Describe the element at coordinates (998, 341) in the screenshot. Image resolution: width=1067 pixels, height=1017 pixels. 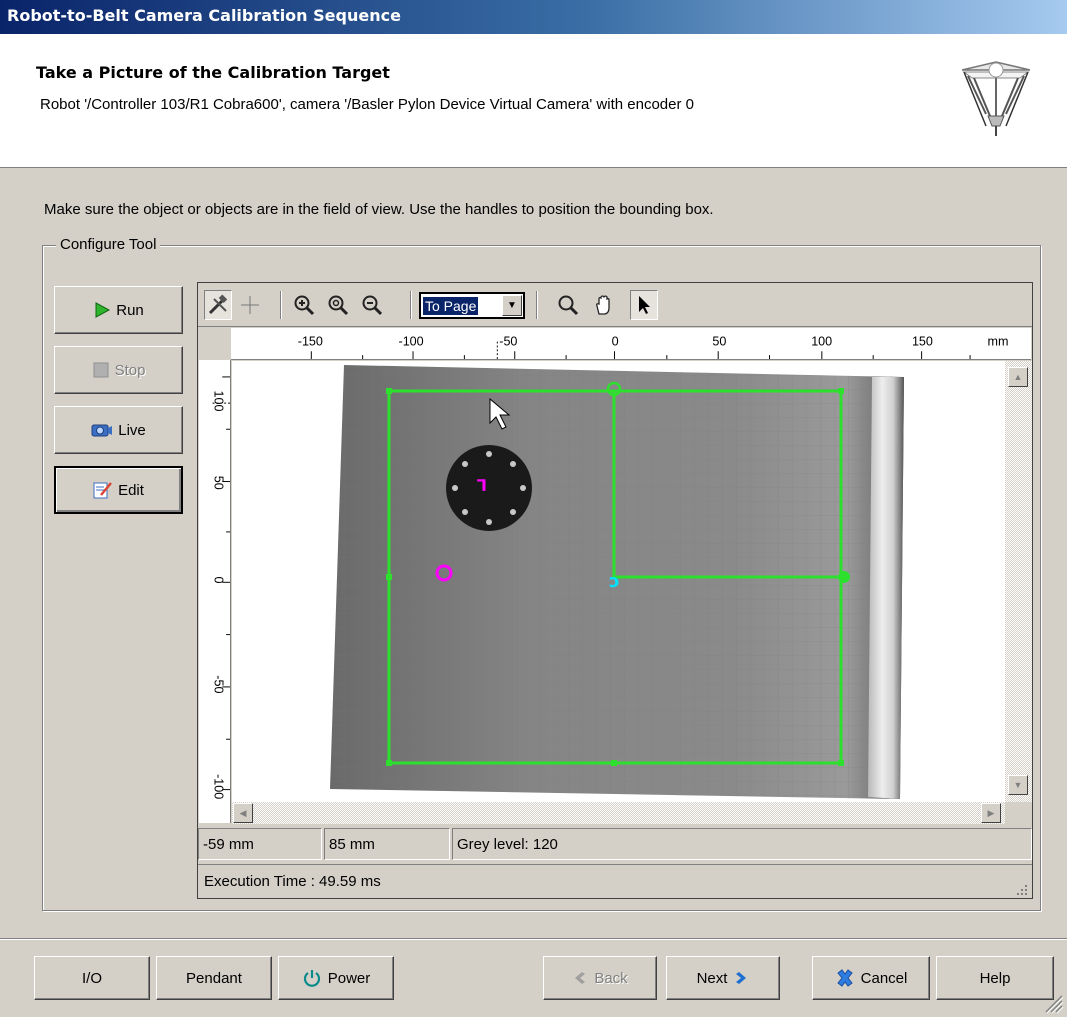
I see `h-unit: mm` at that location.